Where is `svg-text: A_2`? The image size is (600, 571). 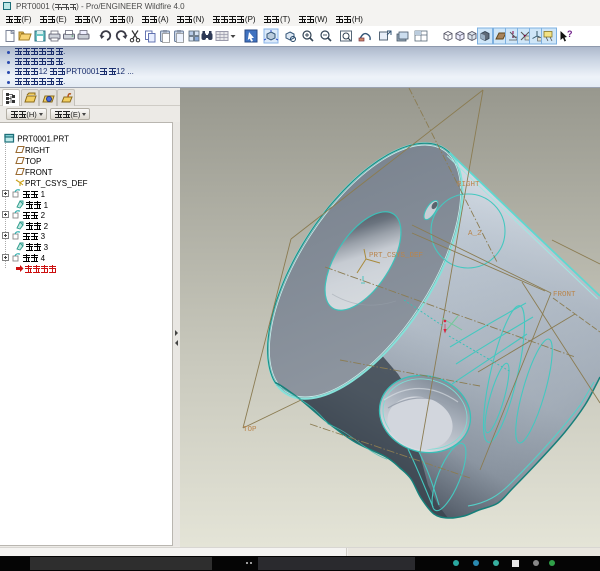
svg-text: A_2 is located at coordinates (475, 234).